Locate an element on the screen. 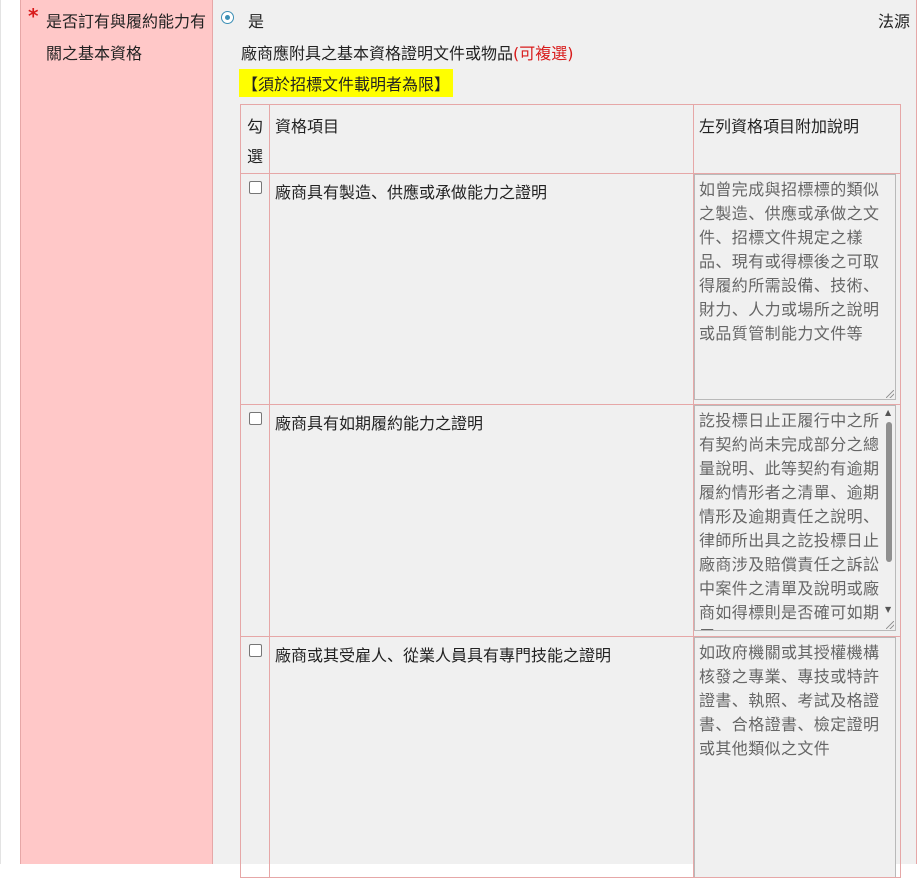 The height and width of the screenshot is (878, 924). textarea-scrollbar: ▲ ▼ is located at coordinates (889, 518).